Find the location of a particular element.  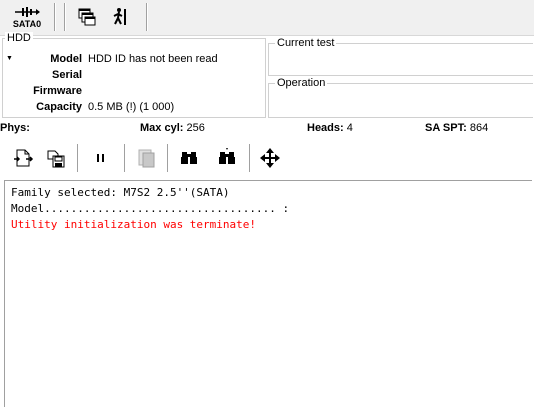

hdd-capacity-row: Capacity 0.5 MB (!) (1 000) is located at coordinates (134, 107).